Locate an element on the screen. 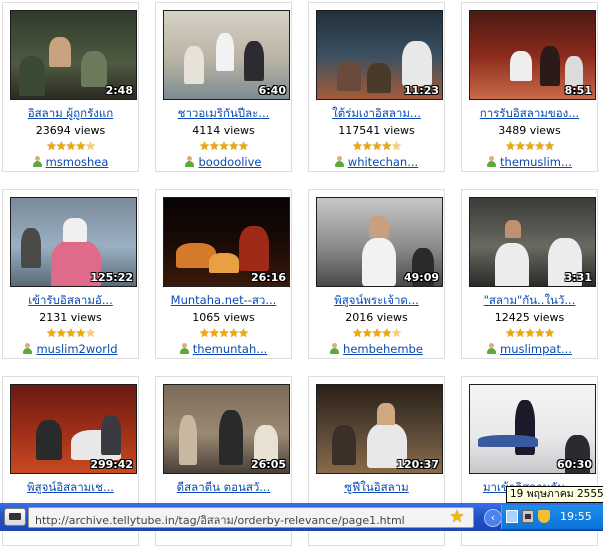 Image resolution: width=603 pixels, height=546 pixels. uploader: muslim2world is located at coordinates (70, 349).